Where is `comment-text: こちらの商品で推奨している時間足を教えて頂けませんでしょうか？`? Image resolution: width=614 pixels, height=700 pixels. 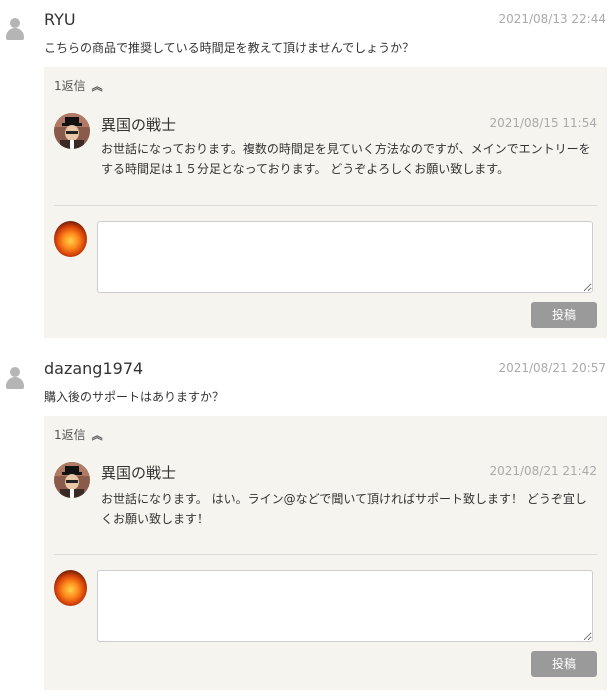
comment-text: こちらの商品で推奨している時間足を教えて頂けませんでしょうか？ is located at coordinates (229, 48).